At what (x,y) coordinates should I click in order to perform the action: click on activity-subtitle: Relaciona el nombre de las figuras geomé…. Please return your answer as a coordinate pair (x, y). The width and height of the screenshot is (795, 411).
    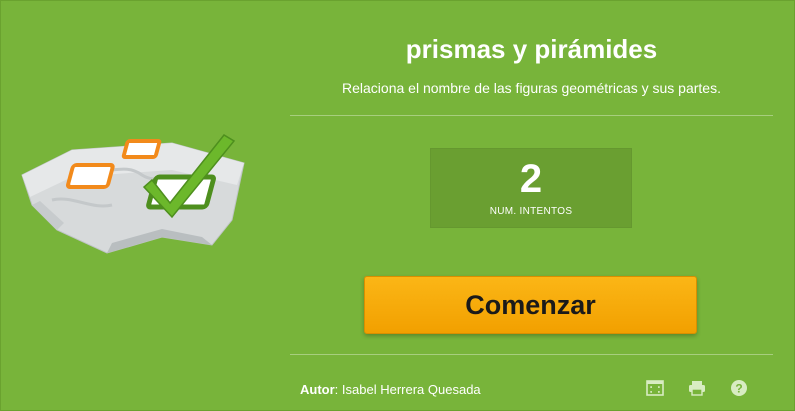
    Looking at the image, I should click on (531, 88).